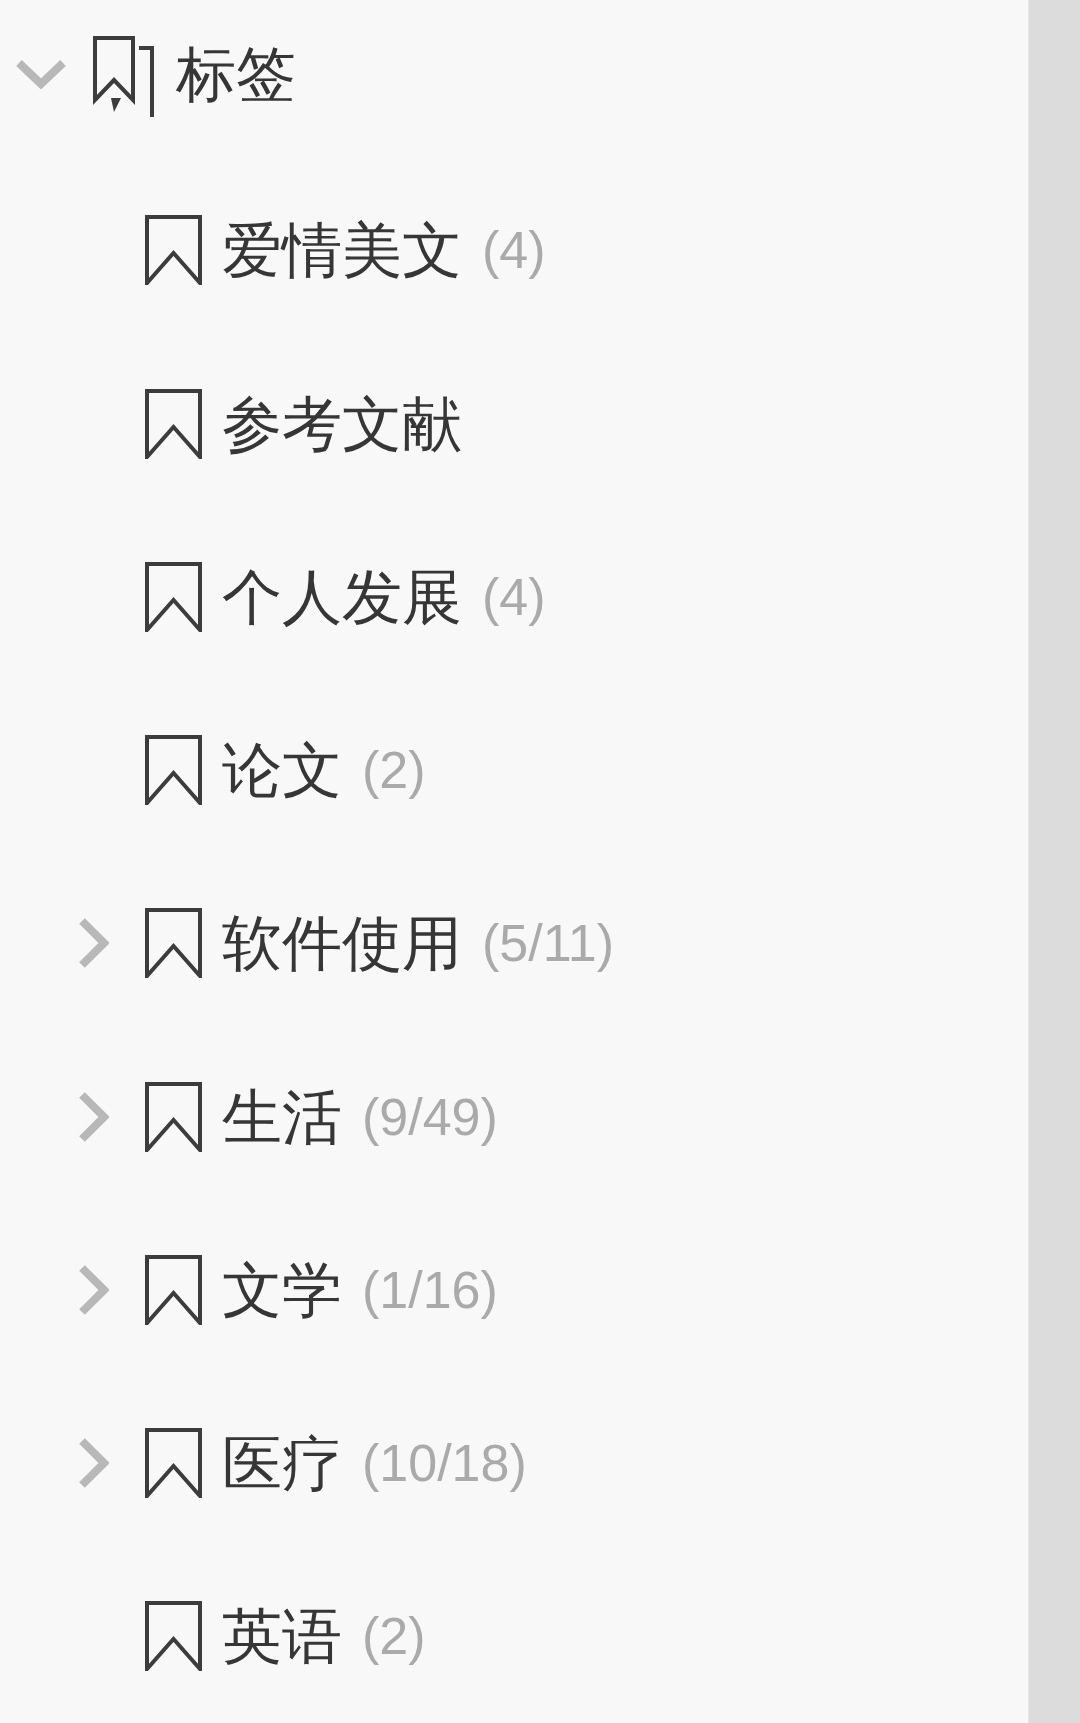 Image resolution: width=1080 pixels, height=1723 pixels. Describe the element at coordinates (1054, 861) in the screenshot. I see `scrollbar` at that location.